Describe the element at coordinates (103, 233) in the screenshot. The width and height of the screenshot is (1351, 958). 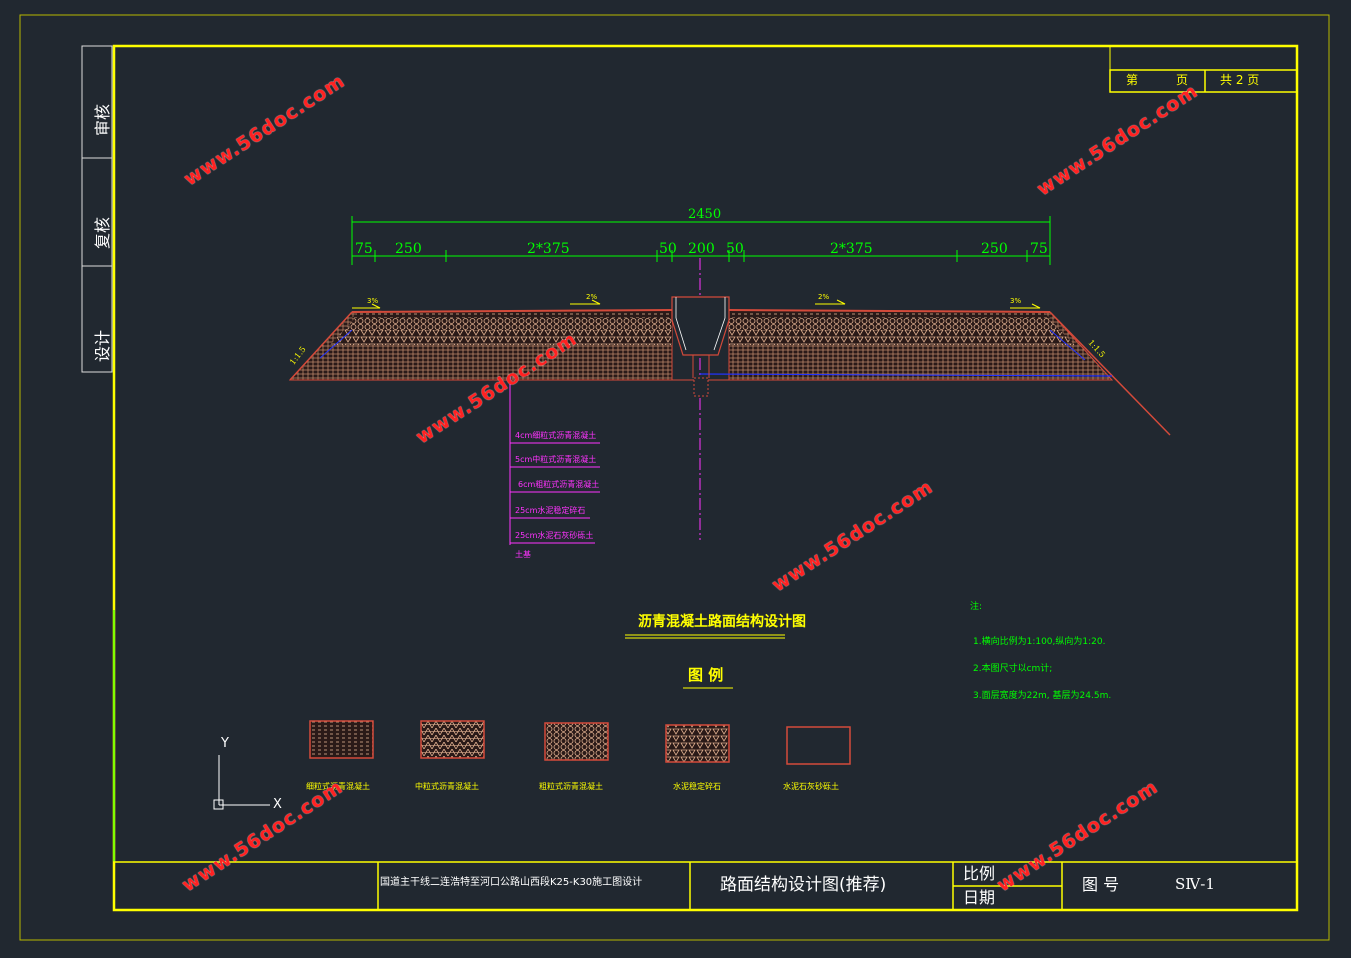
I see `recheck-label: 复核` at that location.